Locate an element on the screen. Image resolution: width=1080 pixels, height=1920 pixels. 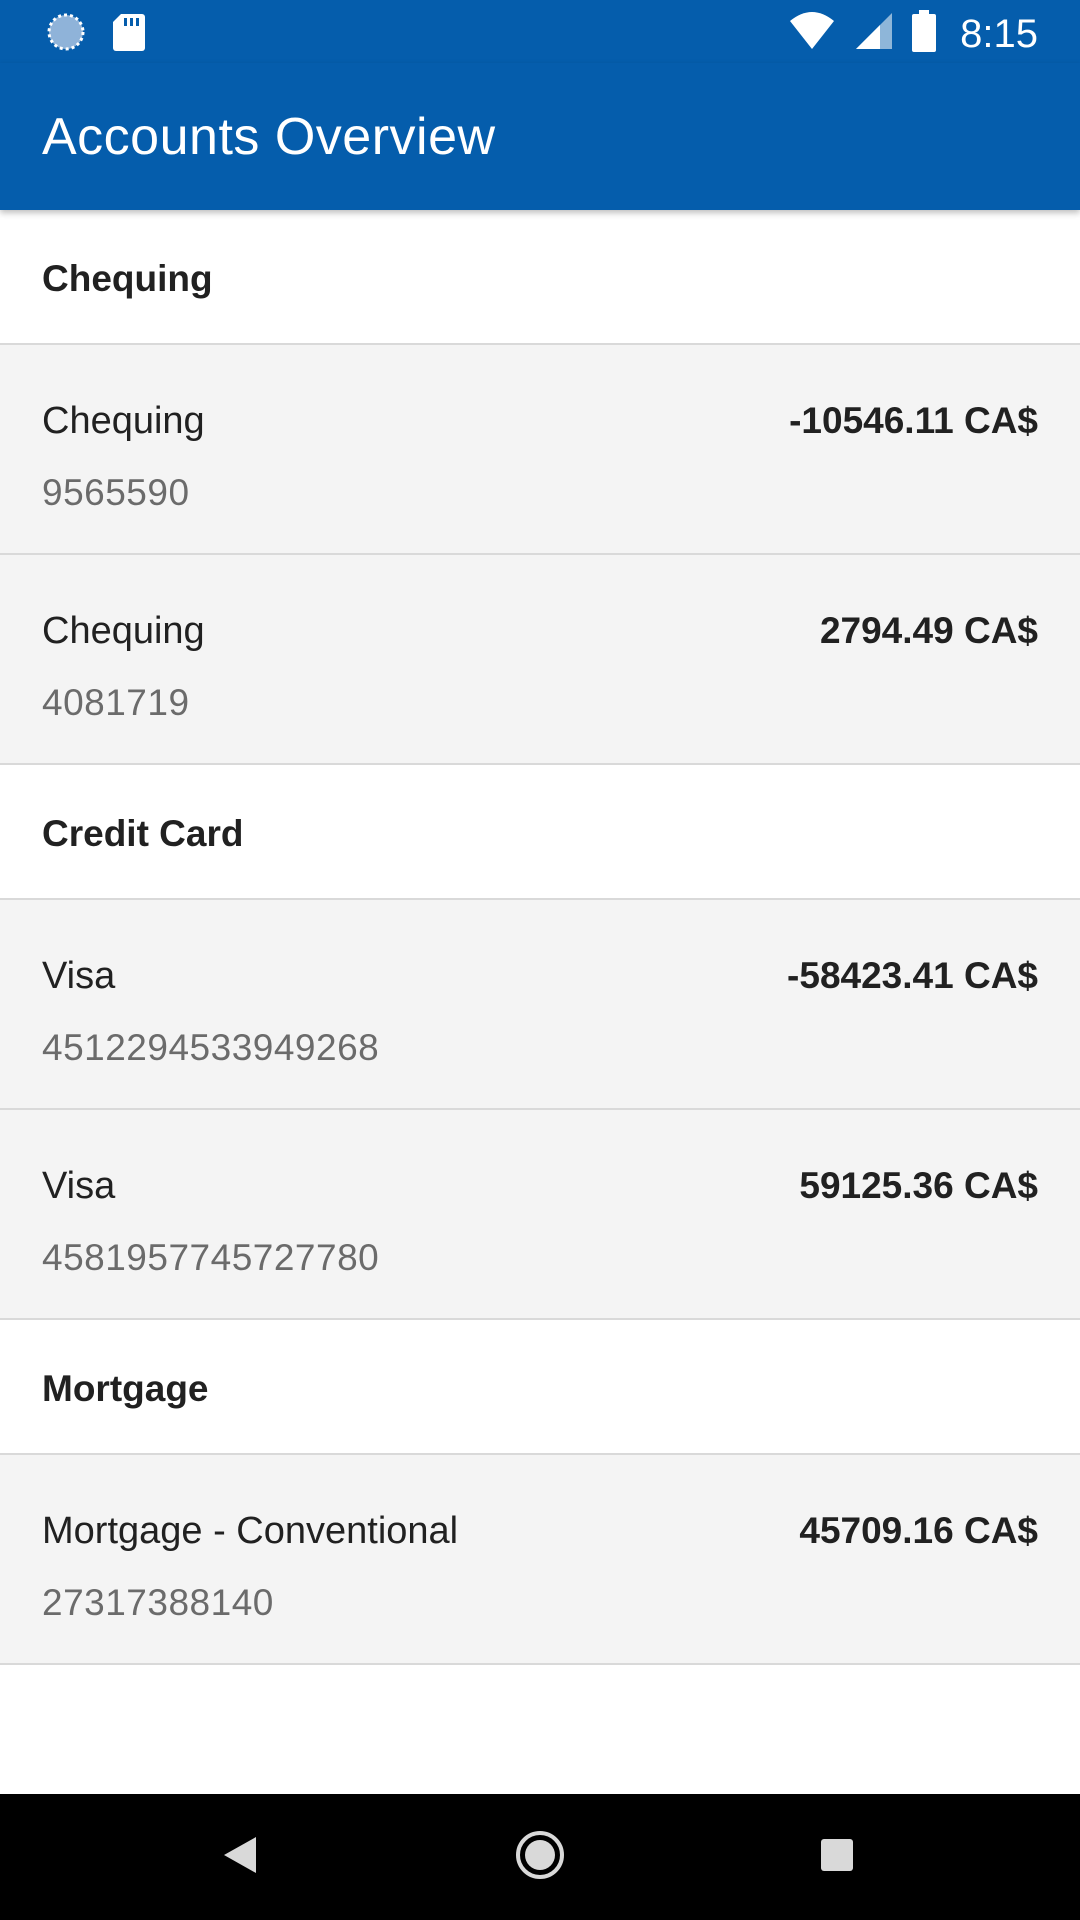
signal-icon is located at coordinates (874, 33).